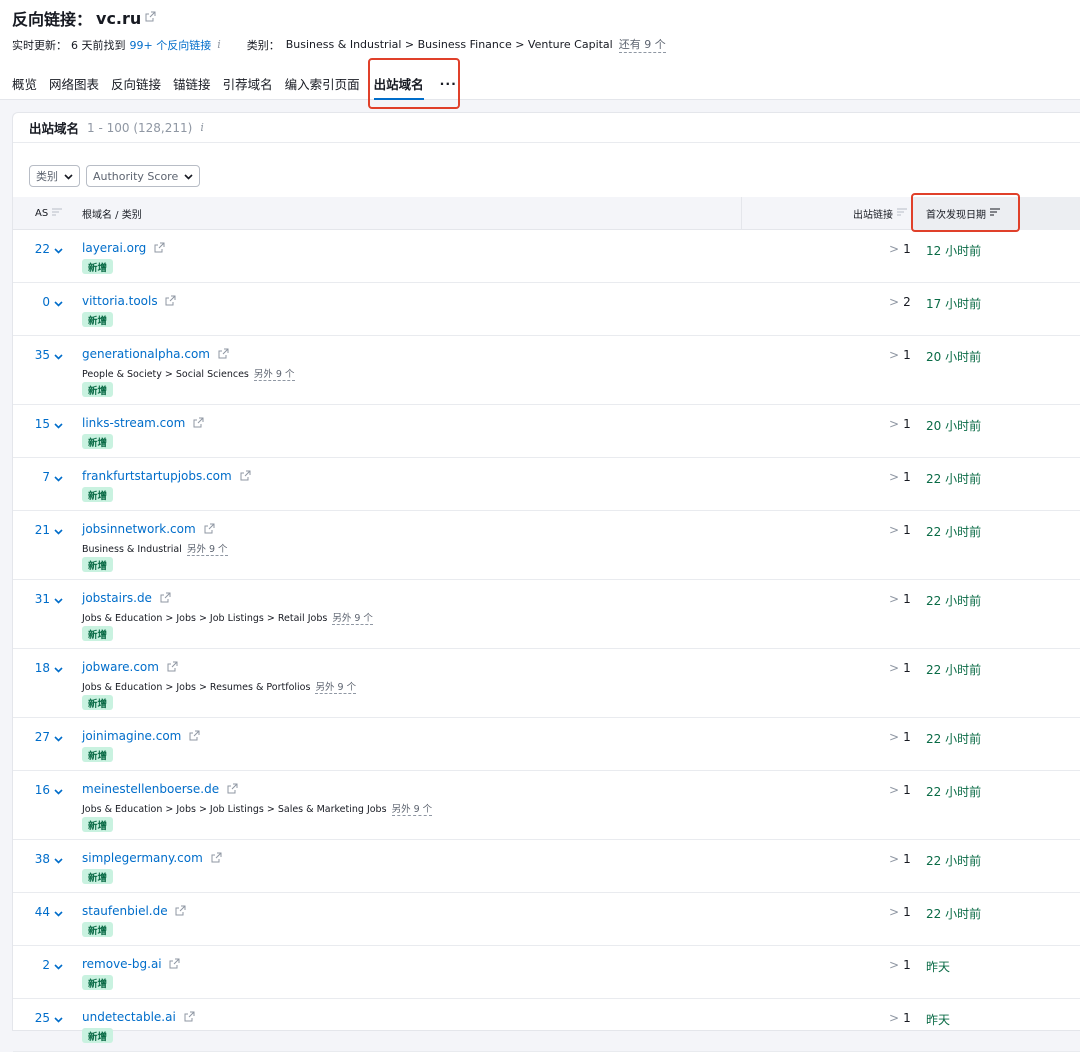 The image size is (1080, 1052). What do you see at coordinates (54, 176) in the screenshot?
I see `category-filter: 类别` at bounding box center [54, 176].